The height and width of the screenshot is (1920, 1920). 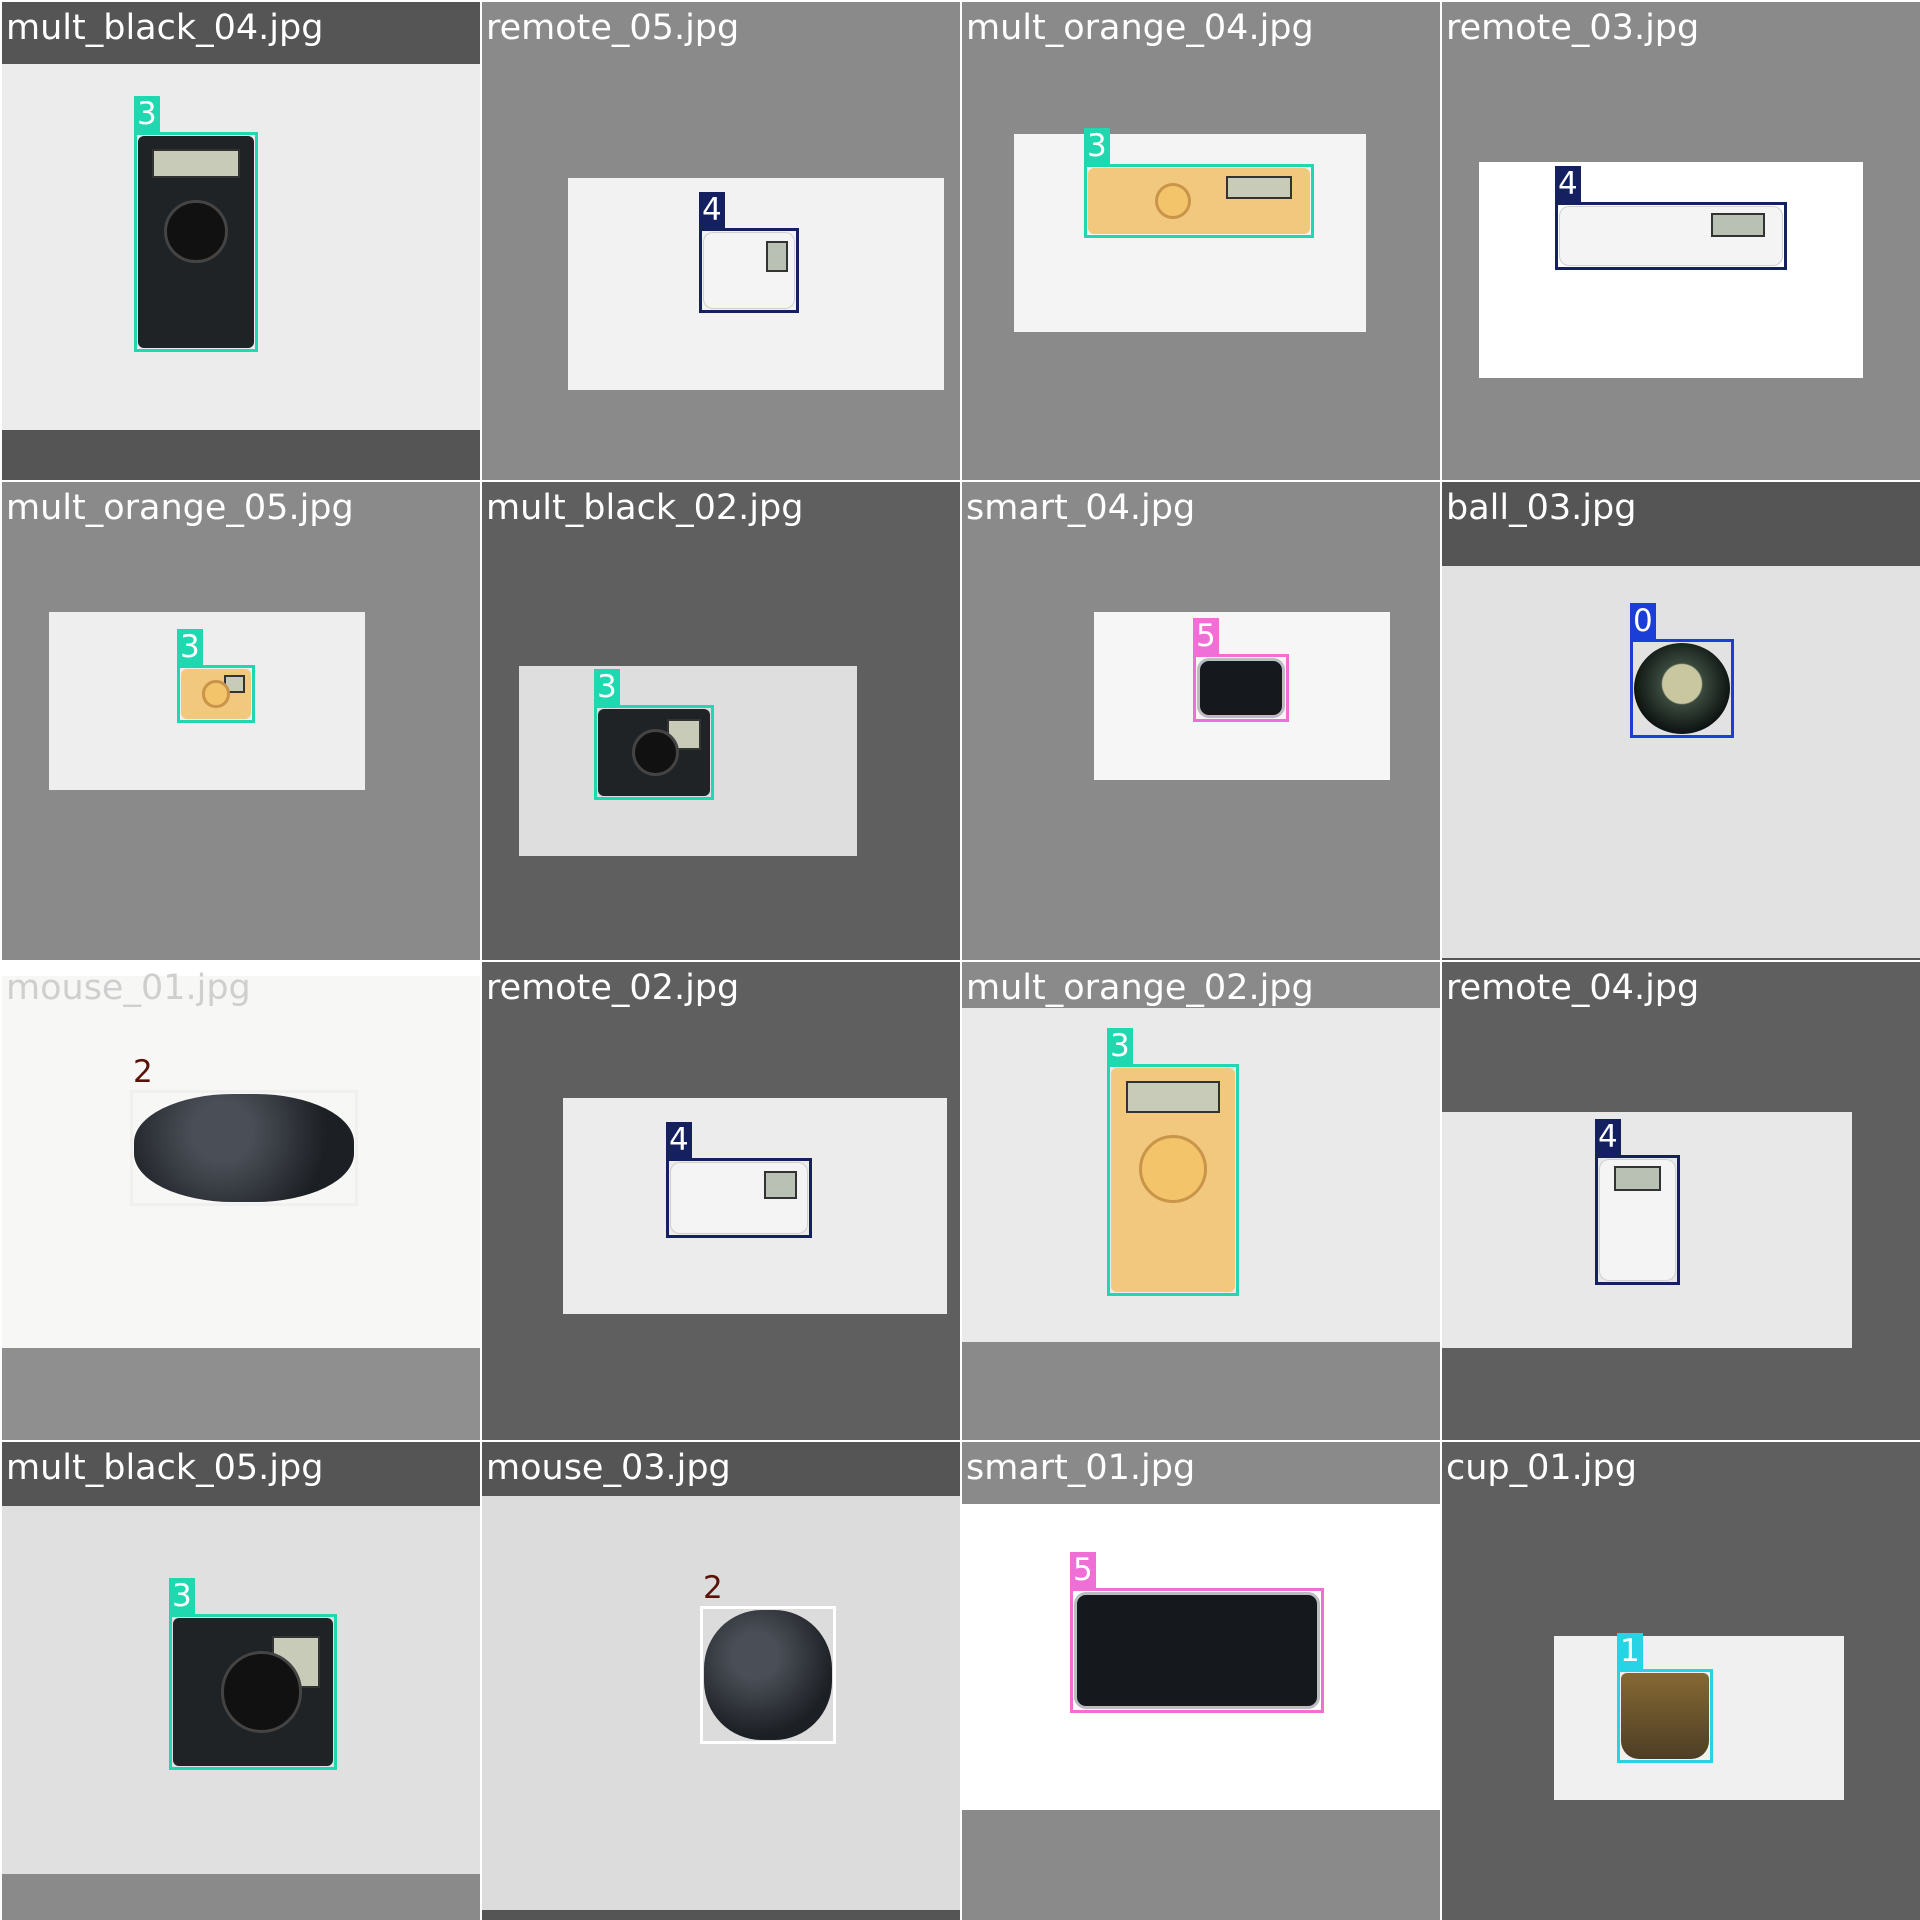 What do you see at coordinates (1630, 1651) in the screenshot?
I see `class-label: 1` at bounding box center [1630, 1651].